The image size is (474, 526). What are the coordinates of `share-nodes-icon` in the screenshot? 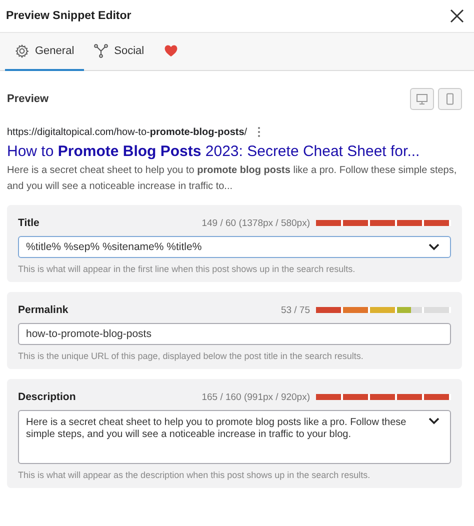 It's located at (101, 51).